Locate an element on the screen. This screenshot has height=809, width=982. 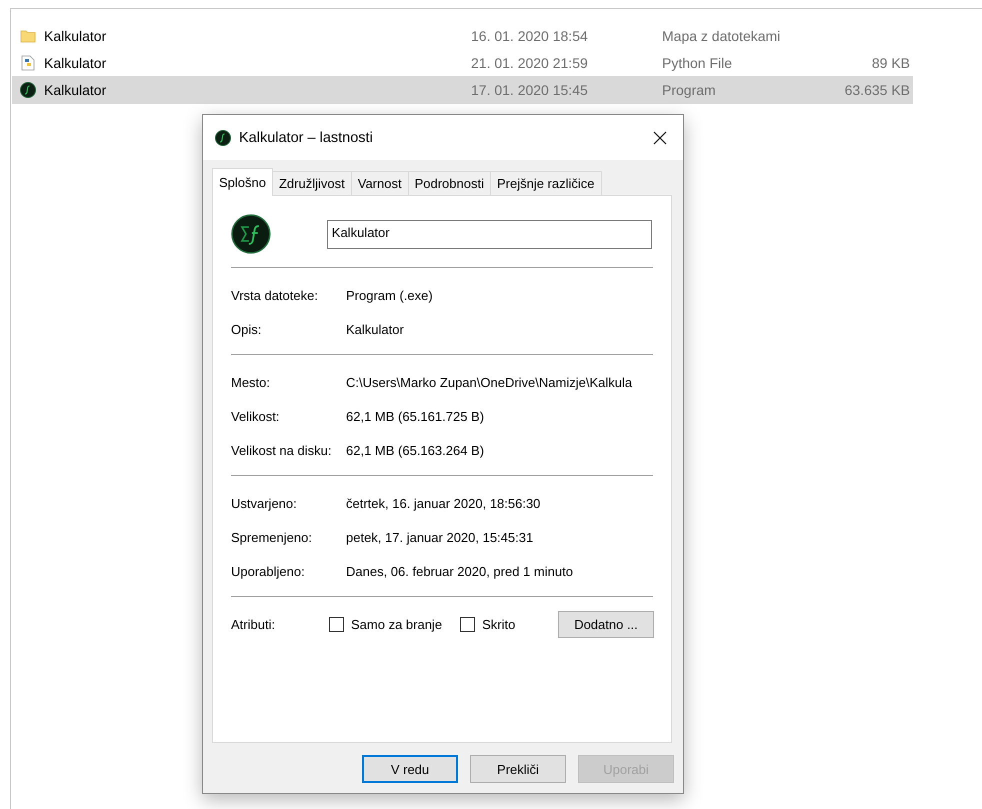
property-label: Velikost: is located at coordinates (255, 416).